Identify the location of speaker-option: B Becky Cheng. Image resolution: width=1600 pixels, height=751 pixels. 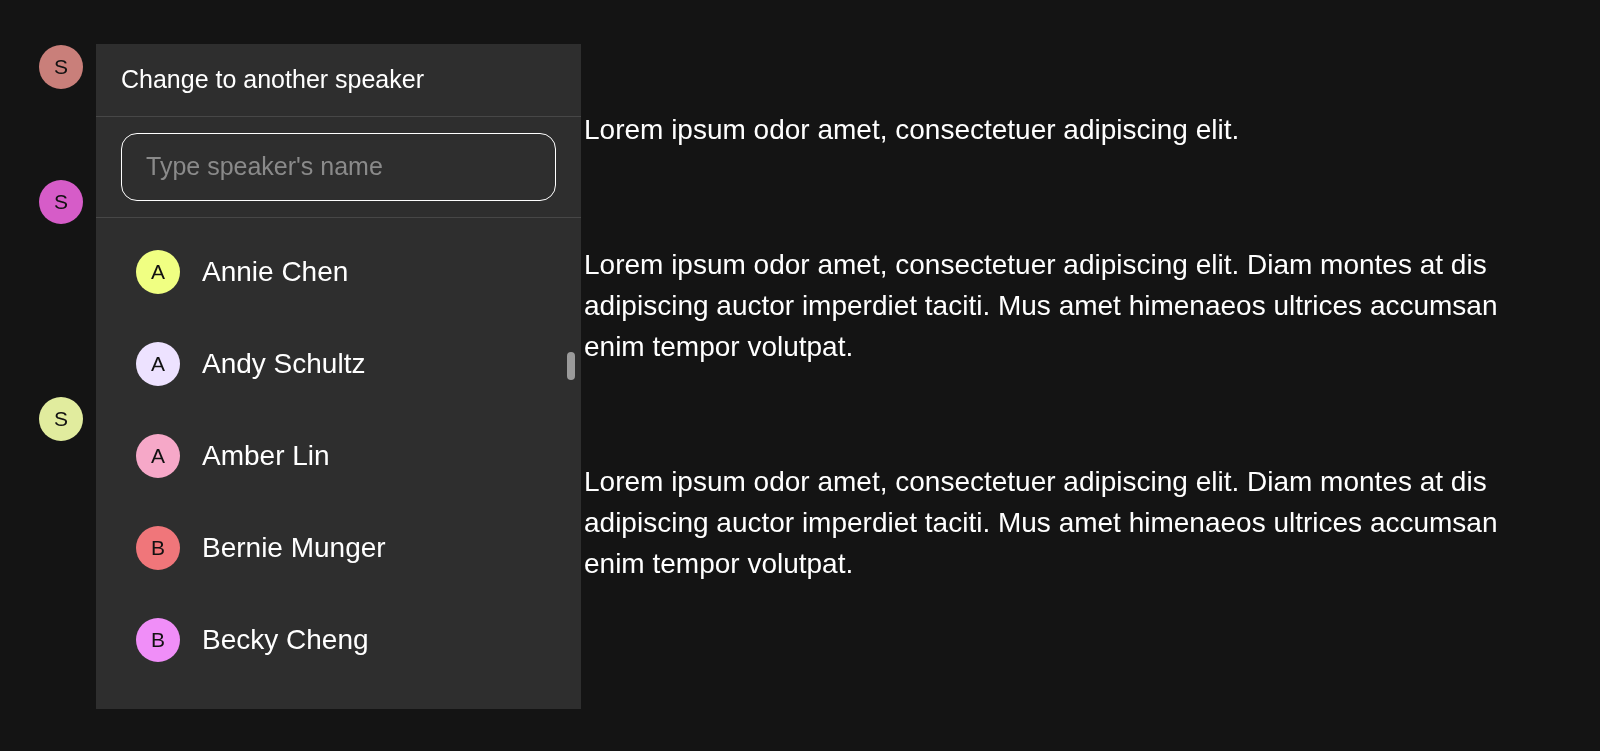
(338, 639).